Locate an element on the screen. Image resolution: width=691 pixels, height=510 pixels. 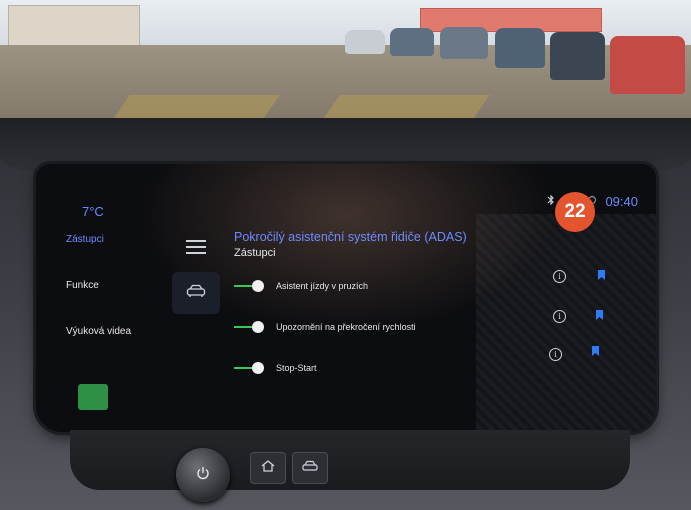
setting-label: Upozornění na překročení rychlosti is located at coordinates (346, 327).